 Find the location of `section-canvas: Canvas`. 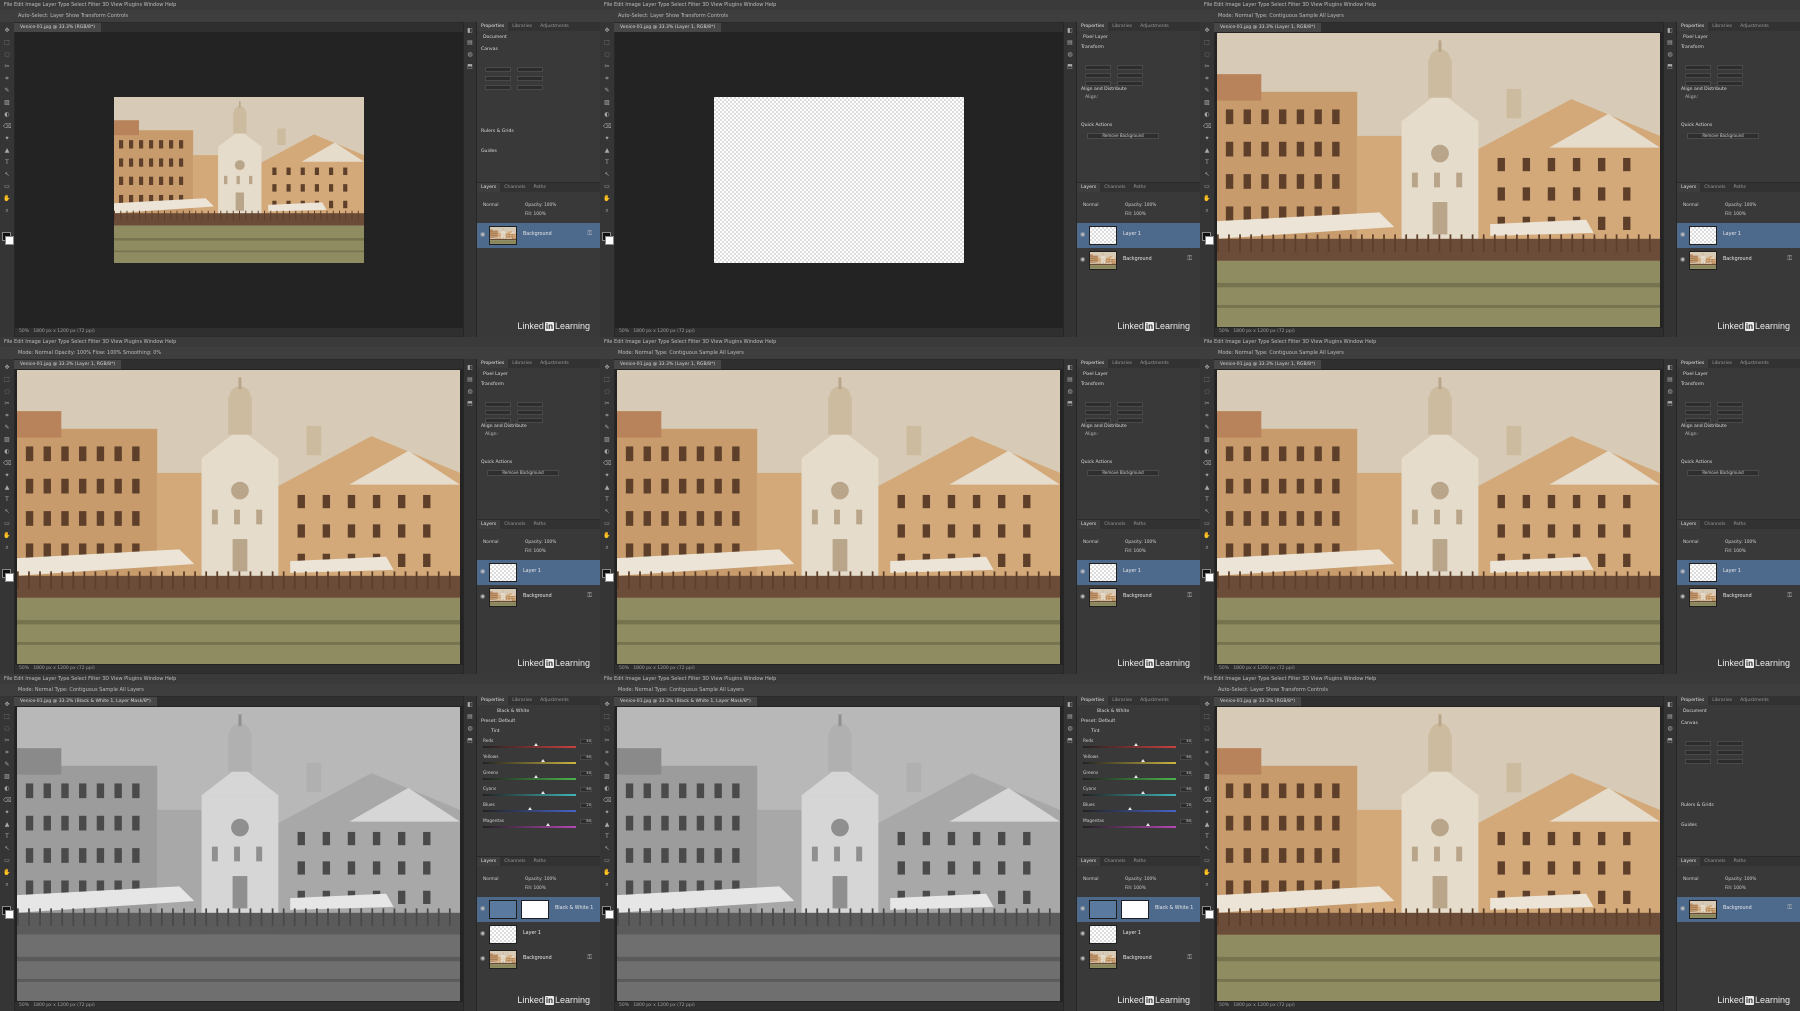

section-canvas: Canvas is located at coordinates (1689, 723).